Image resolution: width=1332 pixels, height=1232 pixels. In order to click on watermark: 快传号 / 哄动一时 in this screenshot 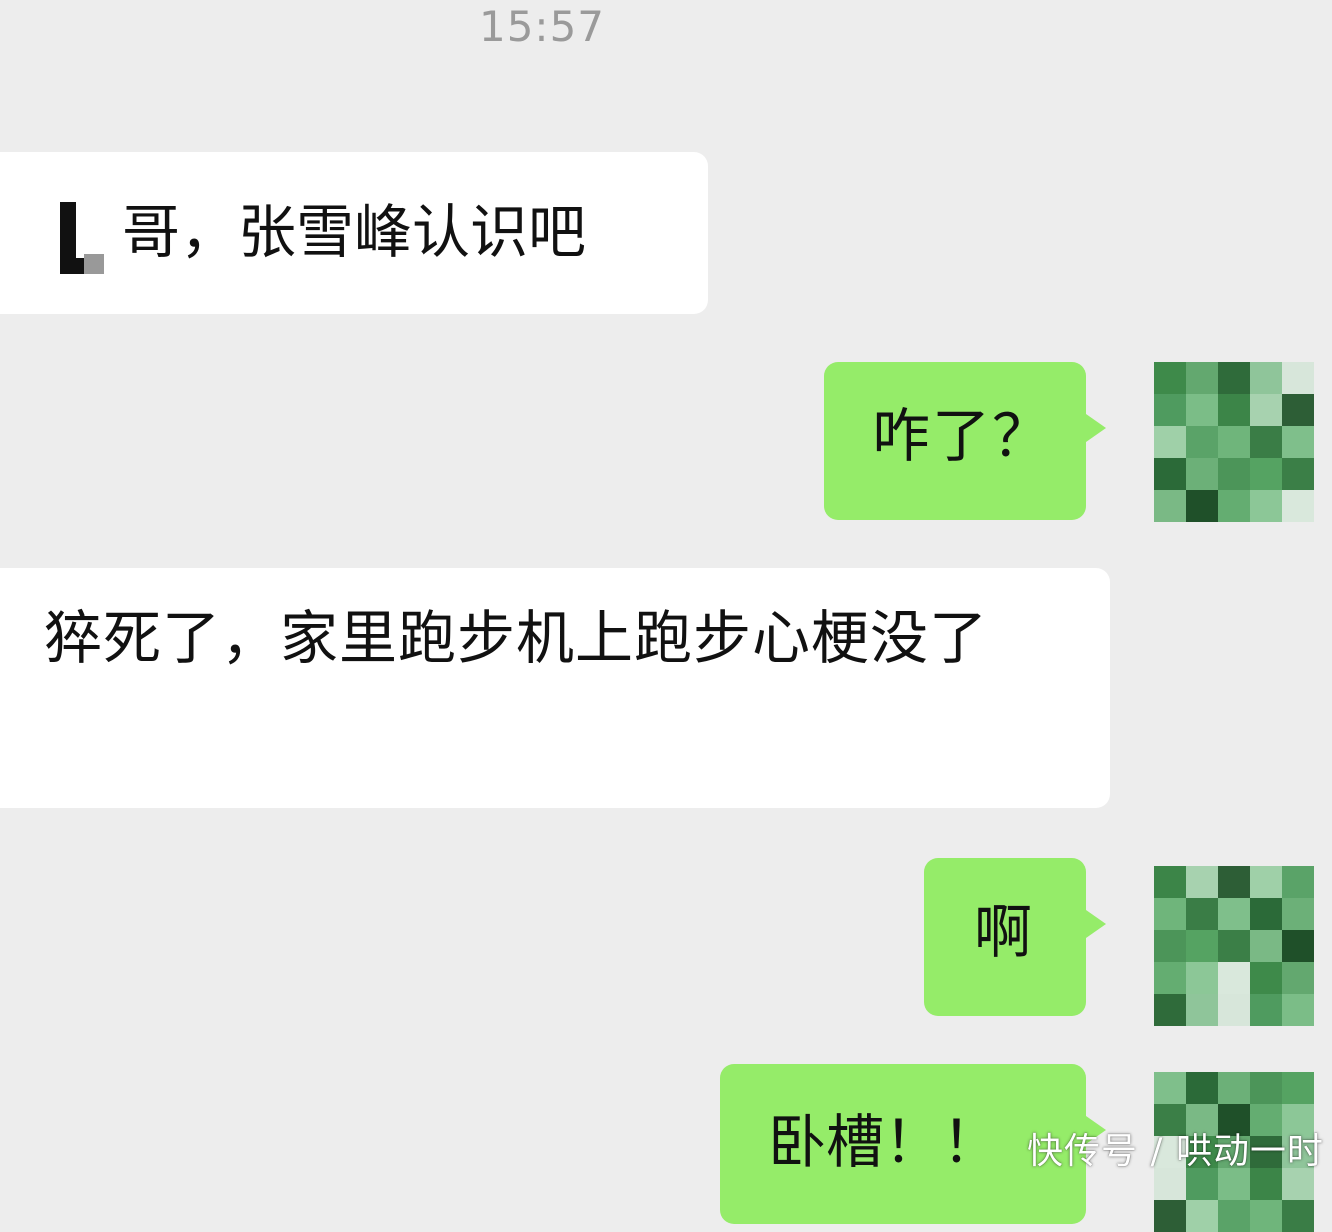, I will do `click(1175, 1151)`.